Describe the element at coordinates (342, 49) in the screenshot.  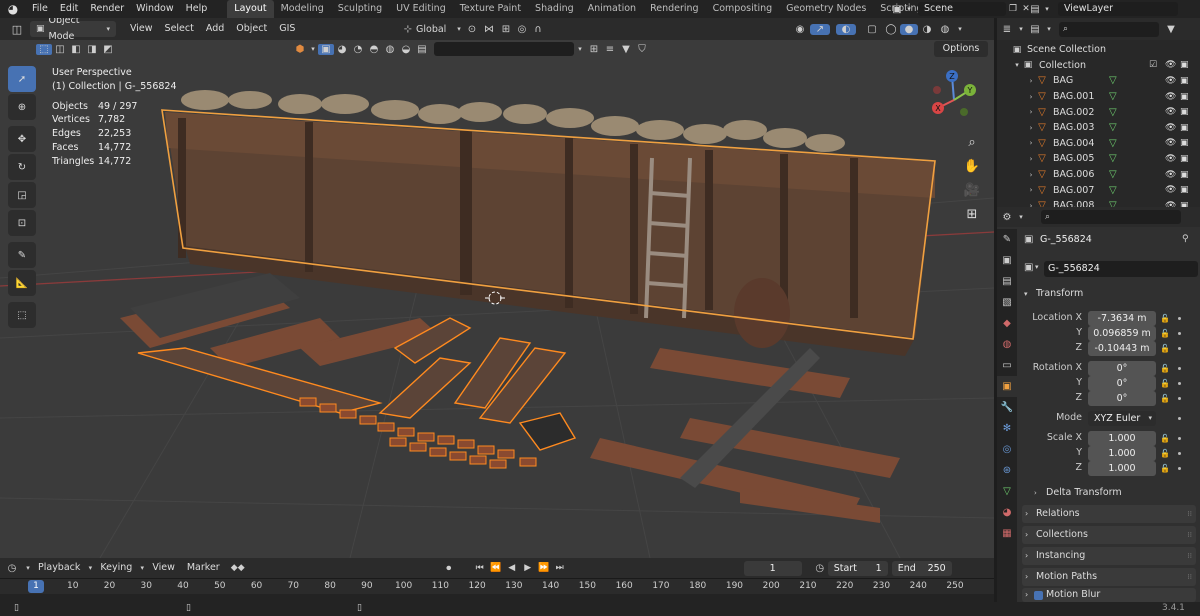
I see `sphere-icon: ◕` at that location.